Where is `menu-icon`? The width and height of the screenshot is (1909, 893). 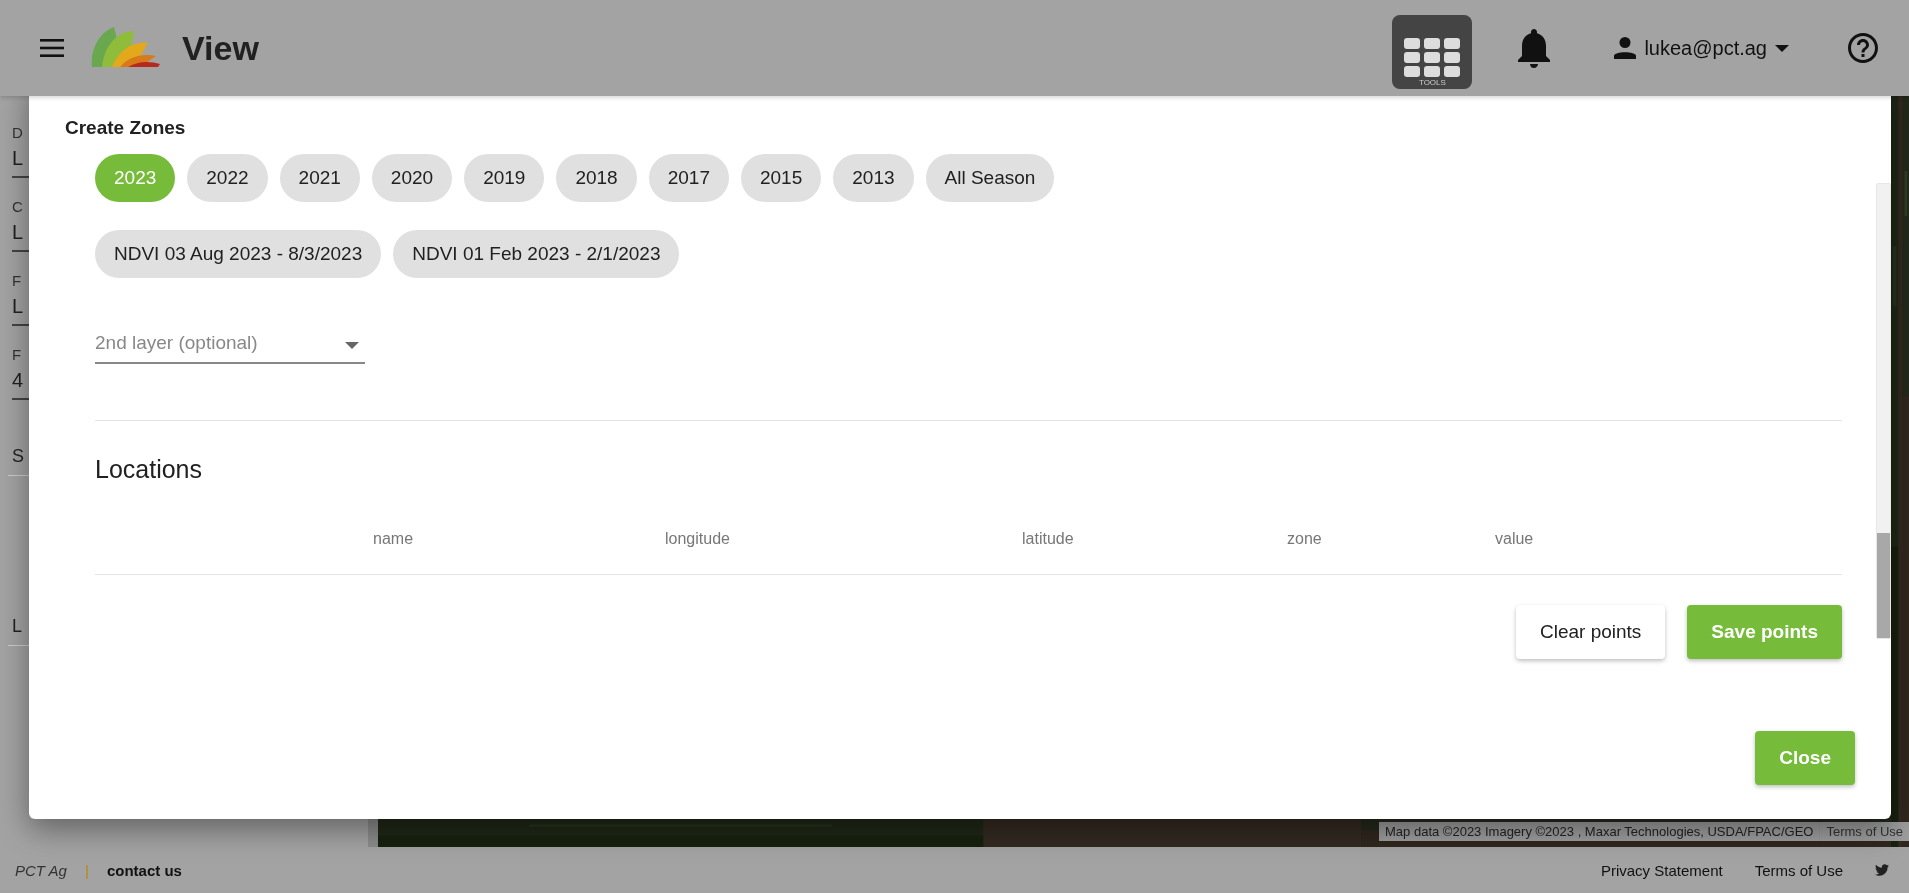 menu-icon is located at coordinates (52, 48).